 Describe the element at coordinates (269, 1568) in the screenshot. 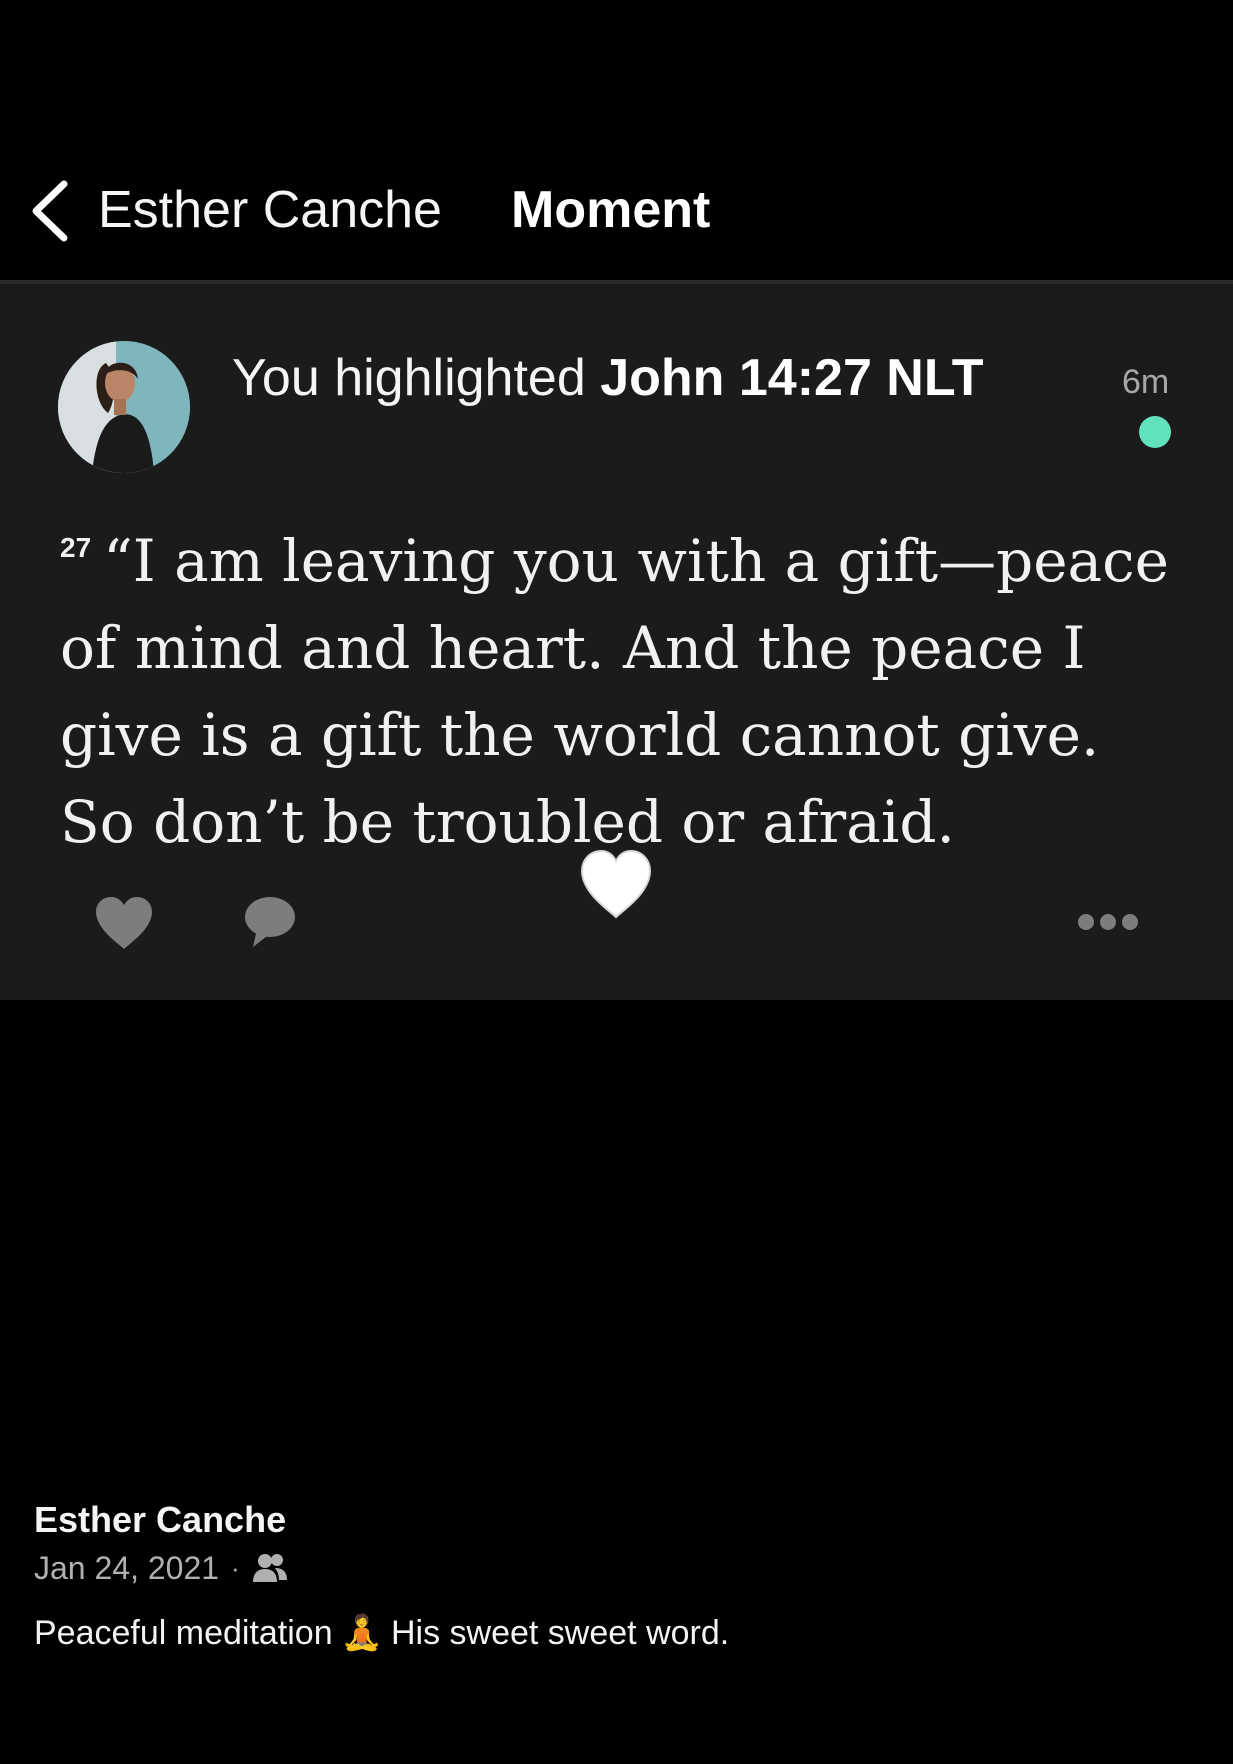

I see `friends-icon` at that location.